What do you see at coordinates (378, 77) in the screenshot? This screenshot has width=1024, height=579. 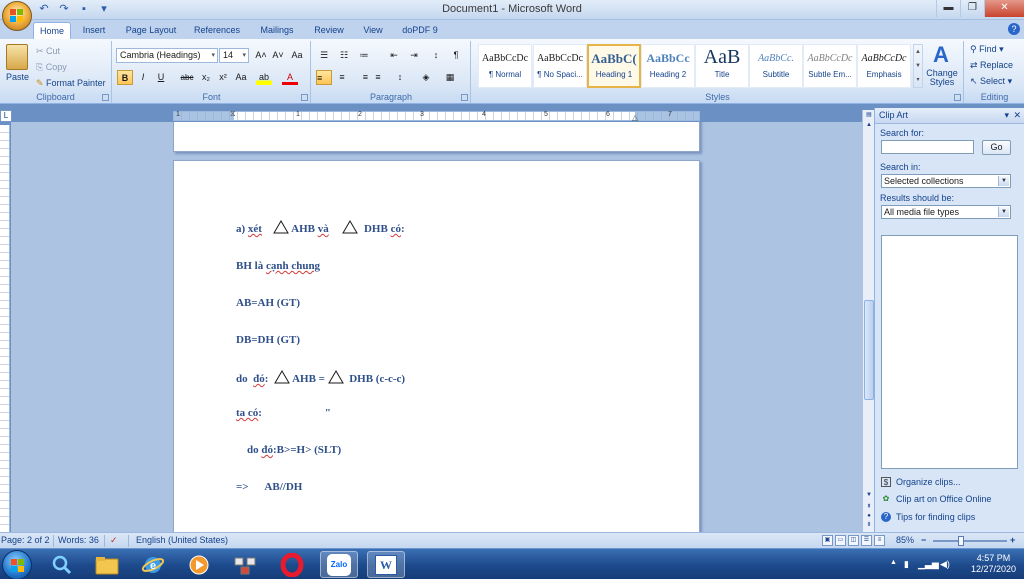 I see `justify-button: ≡` at bounding box center [378, 77].